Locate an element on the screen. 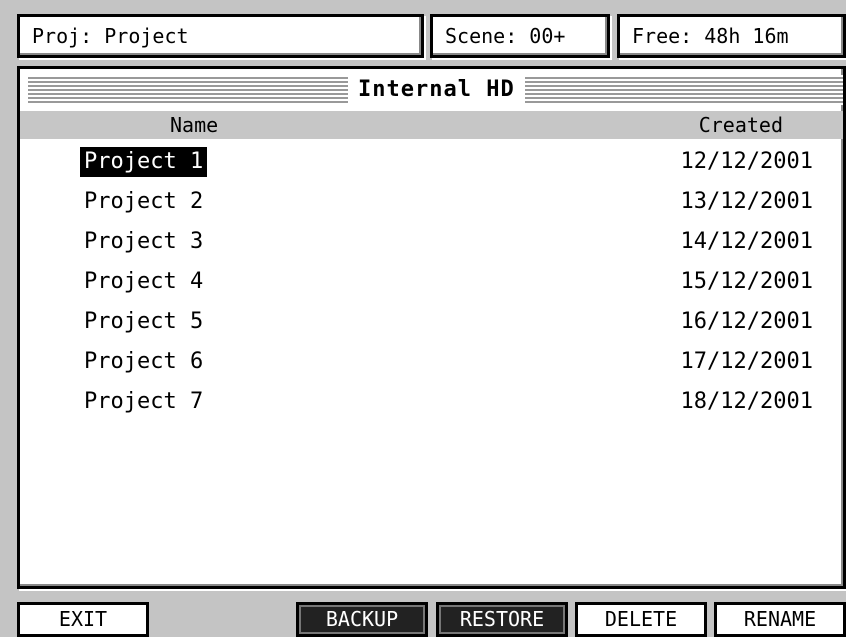 The width and height of the screenshot is (846, 637). free-space-label: Free: 48h 16m is located at coordinates (710, 36).